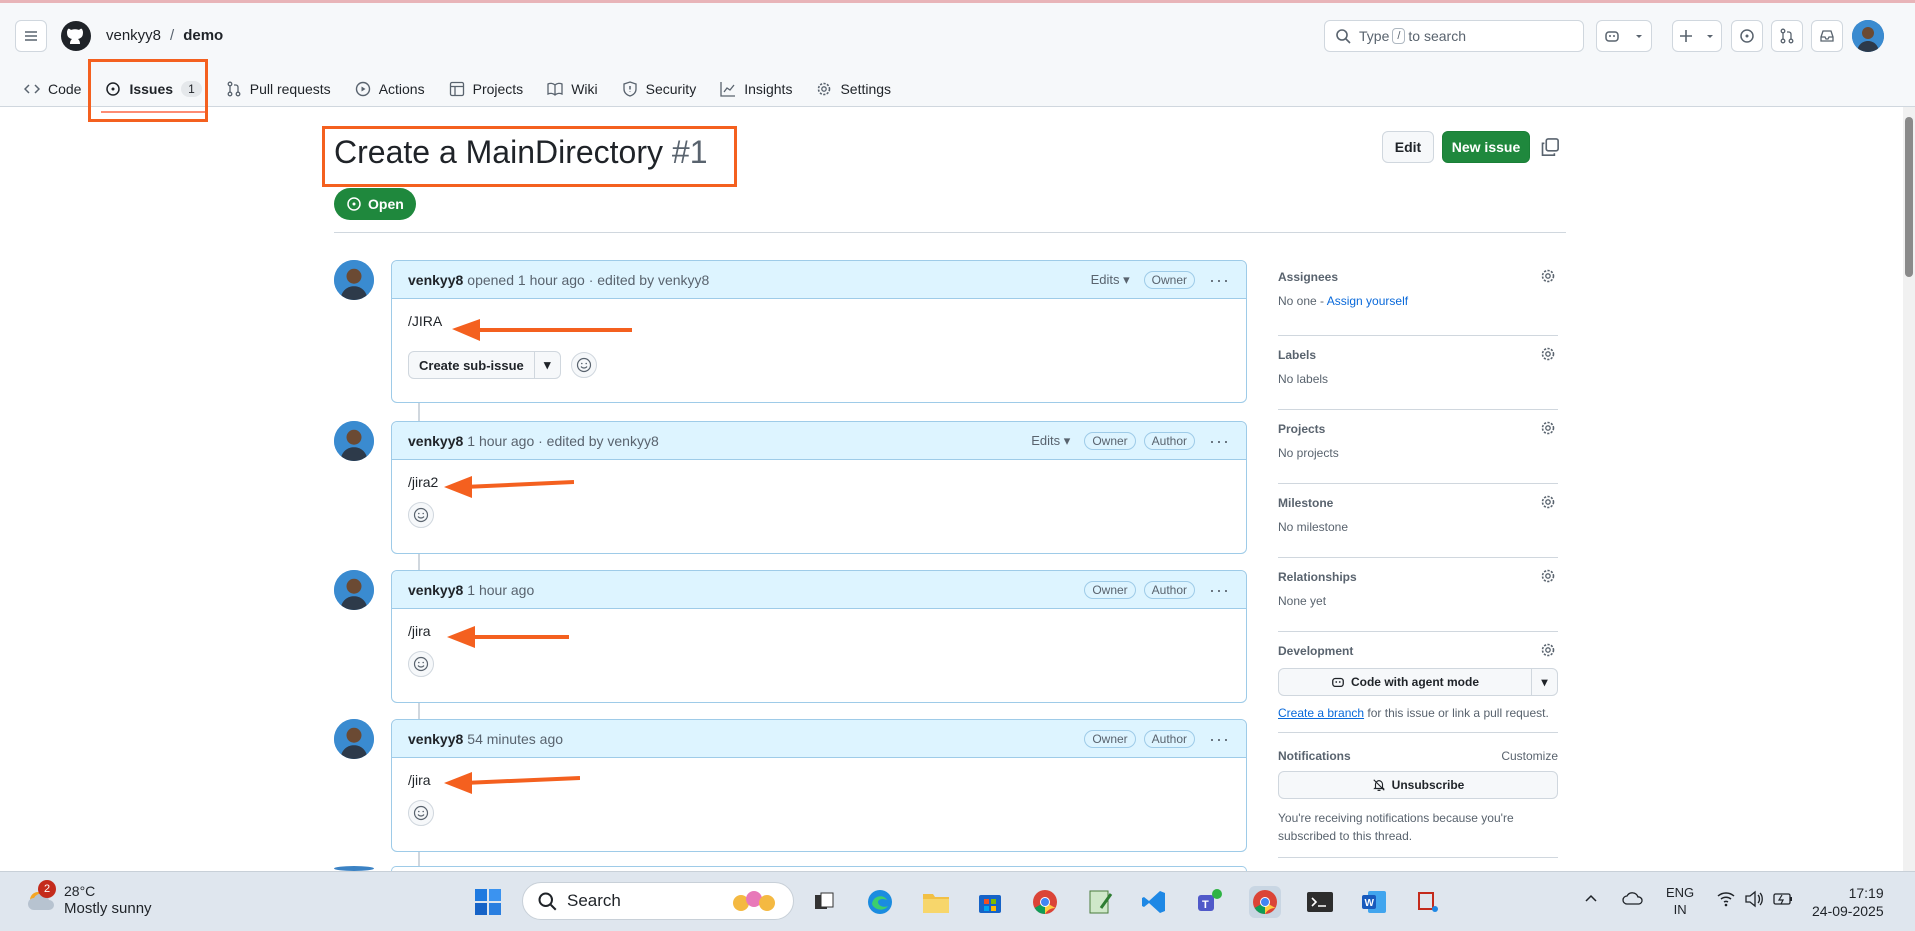 This screenshot has height=931, width=1915. I want to click on file-explorer-icon, so click(936, 902).